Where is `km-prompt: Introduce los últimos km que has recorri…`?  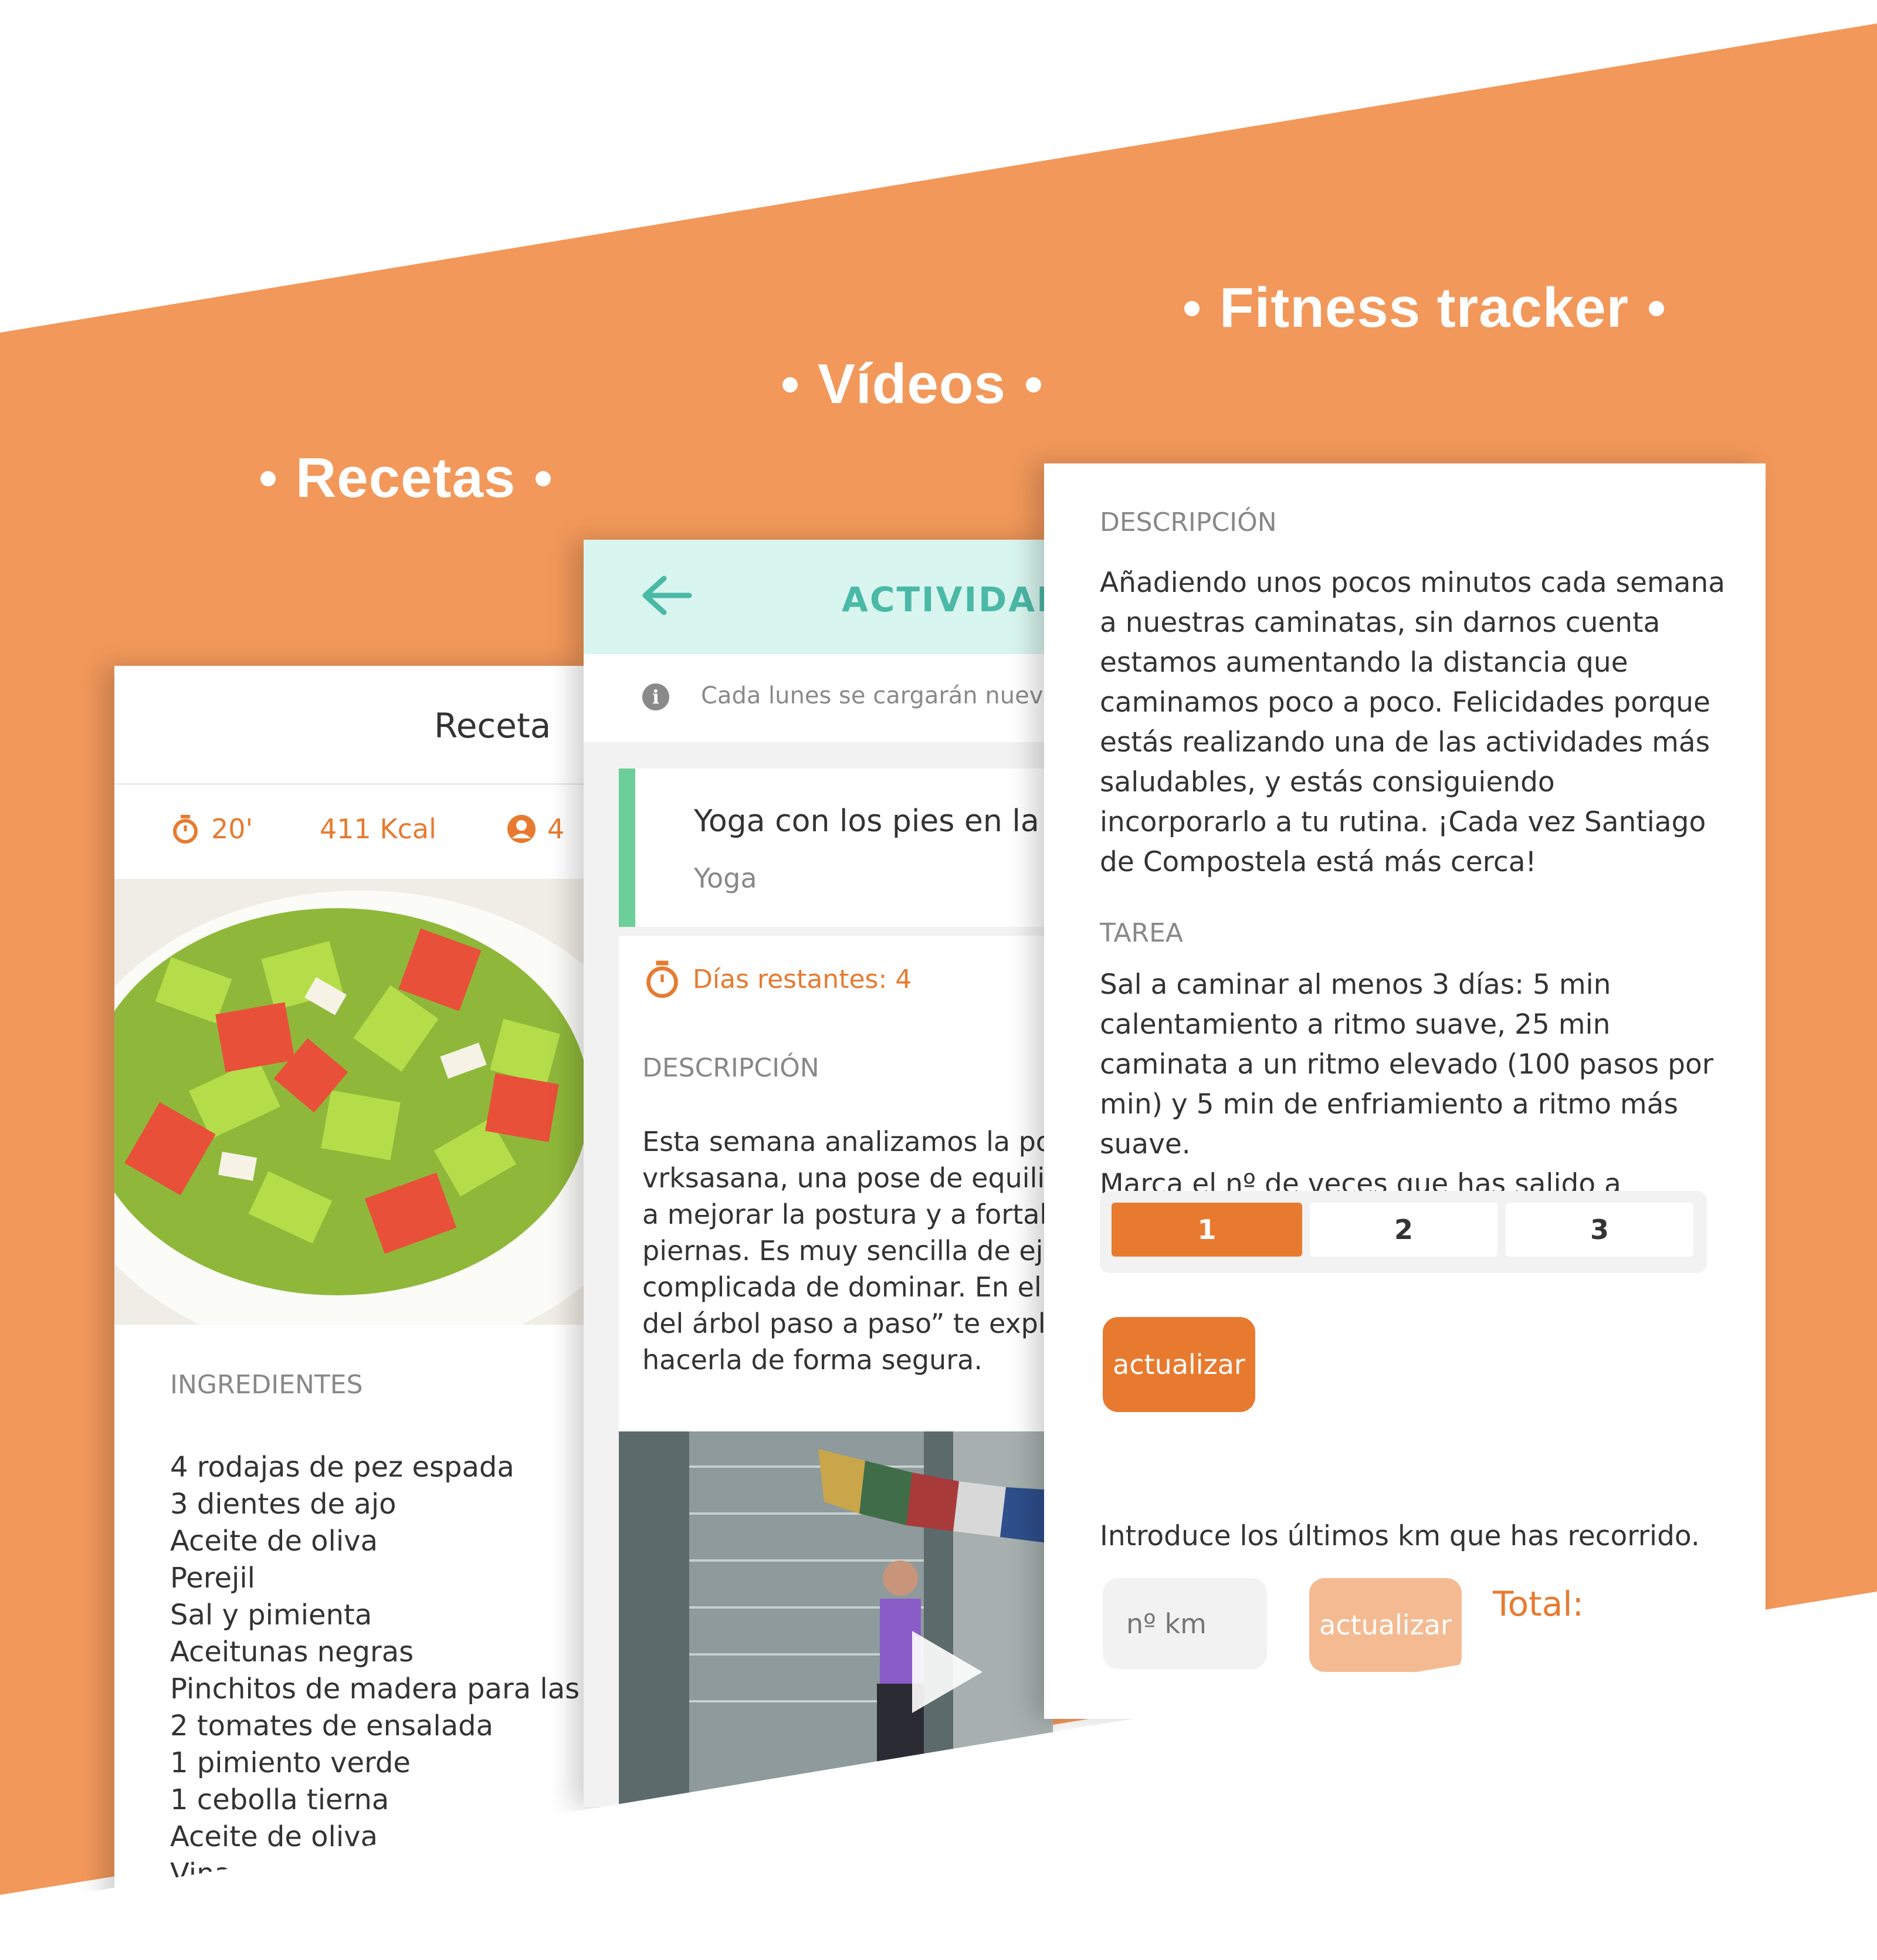
km-prompt: Introduce los últimos km que has recorri… is located at coordinates (1400, 1536).